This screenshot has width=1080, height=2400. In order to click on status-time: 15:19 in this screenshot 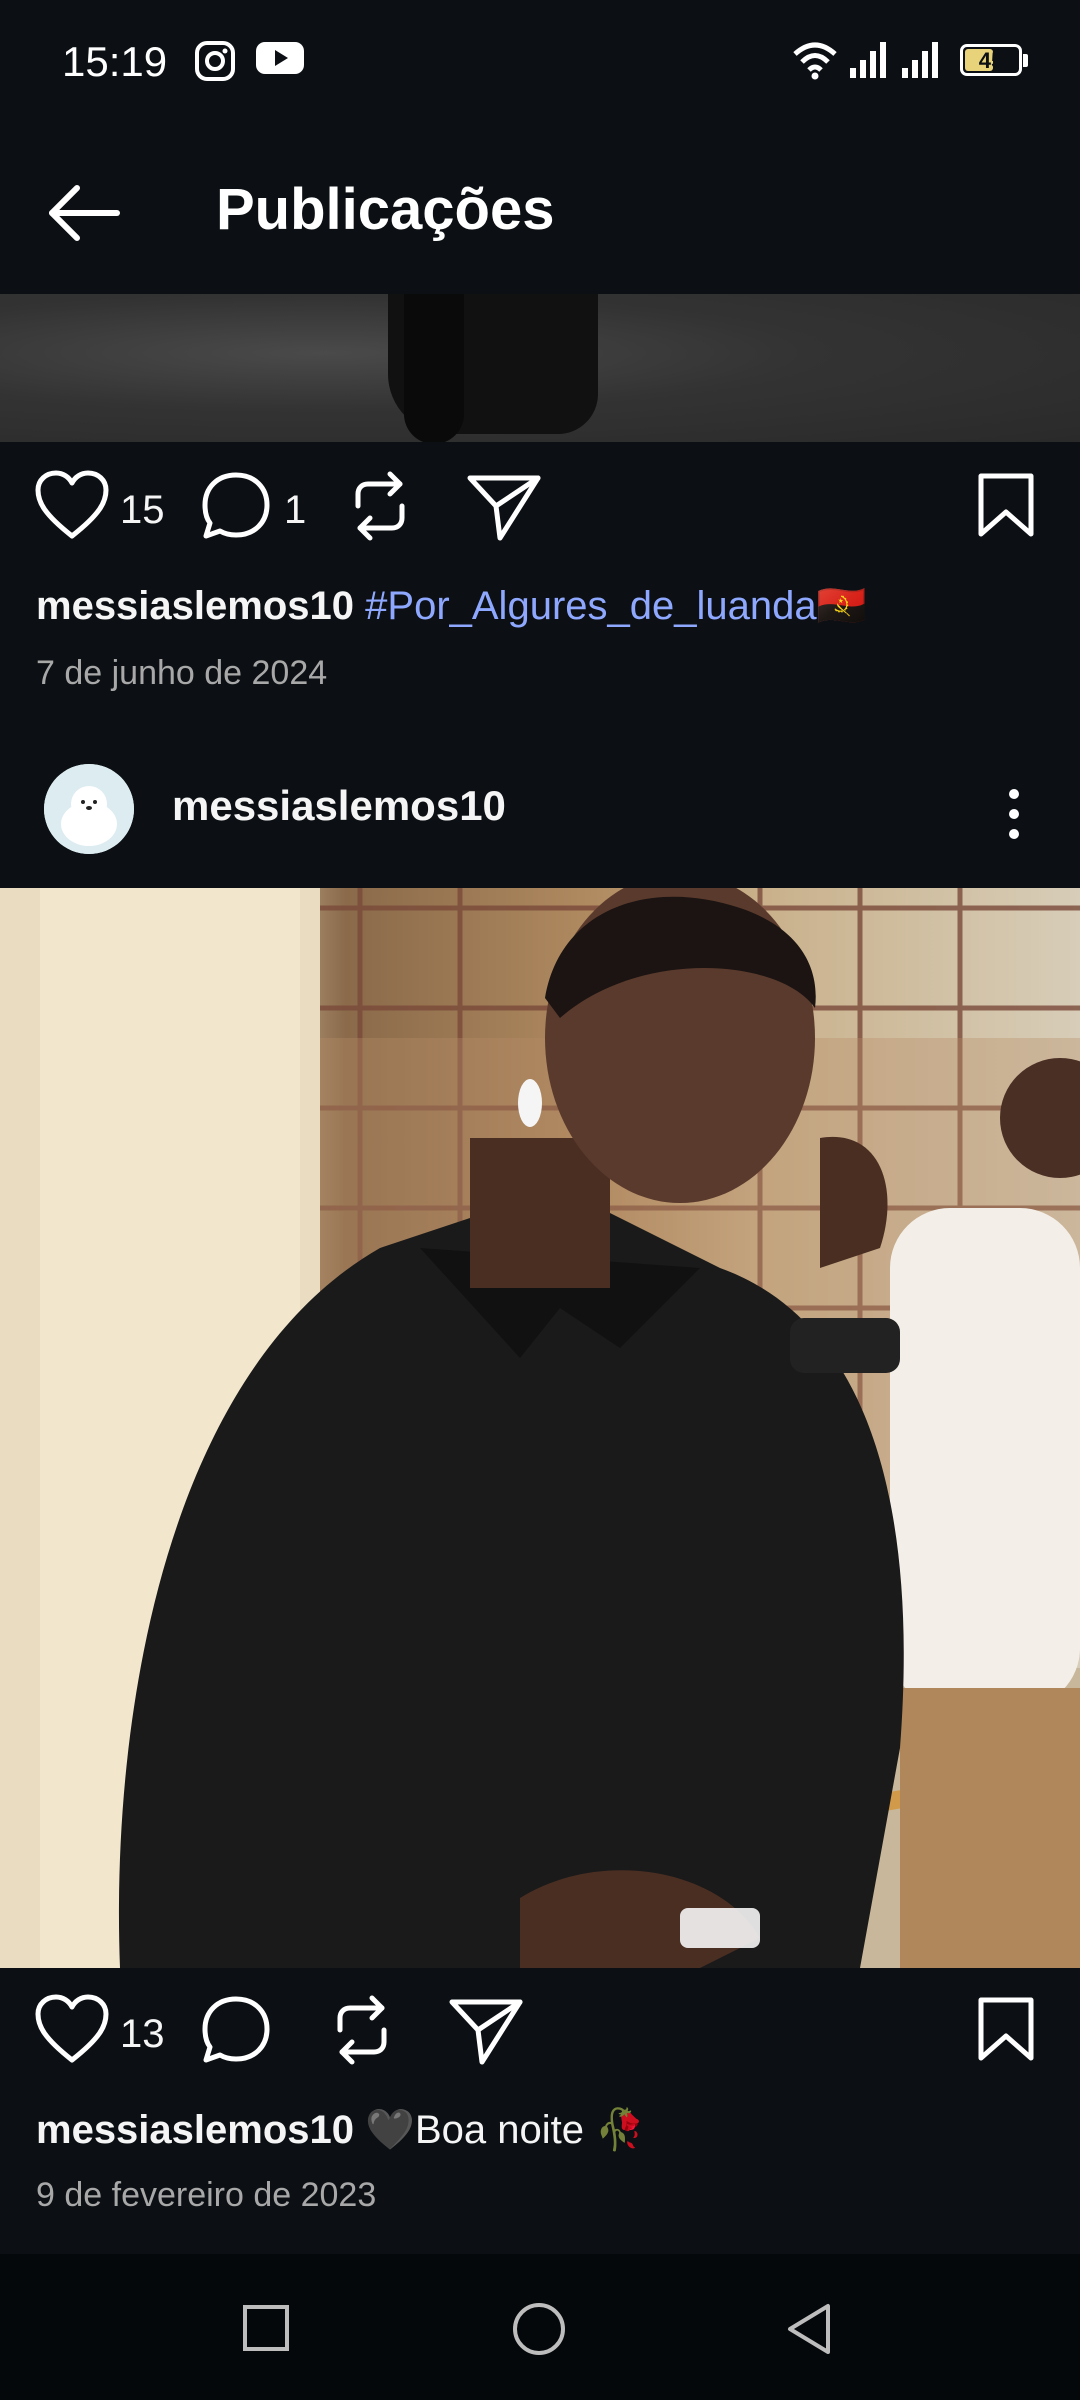, I will do `click(115, 61)`.